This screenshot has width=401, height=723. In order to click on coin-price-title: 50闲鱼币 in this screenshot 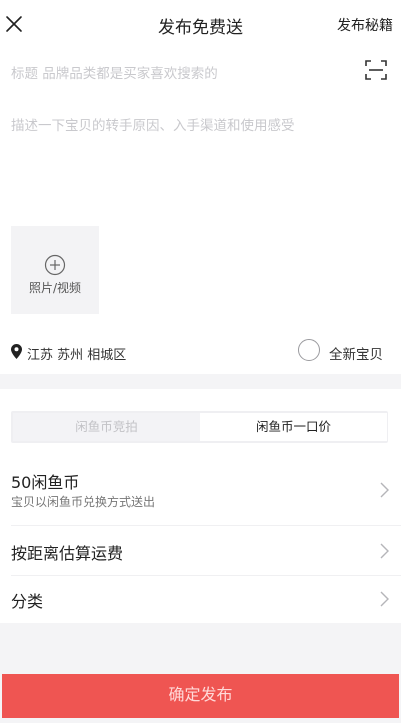, I will do `click(45, 482)`.